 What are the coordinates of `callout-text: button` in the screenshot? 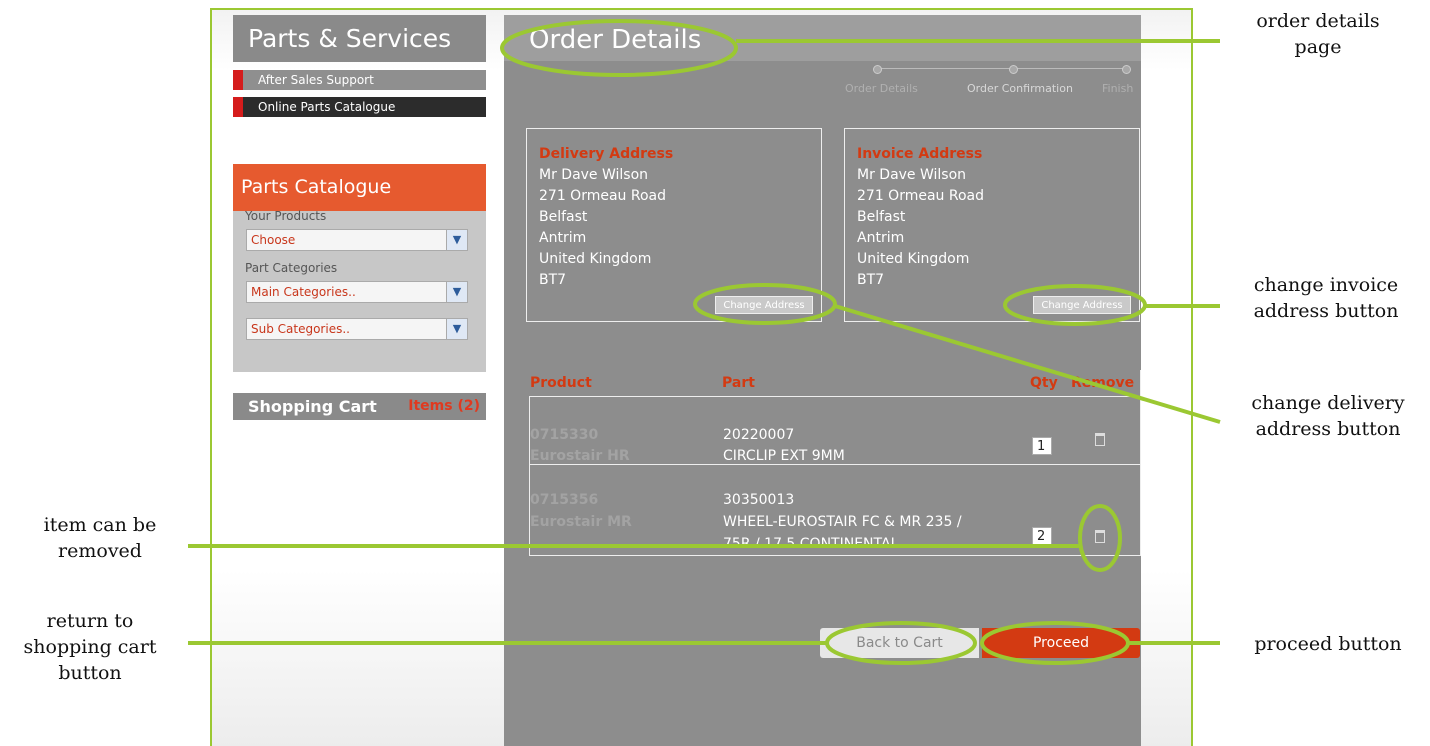 It's located at (90, 673).